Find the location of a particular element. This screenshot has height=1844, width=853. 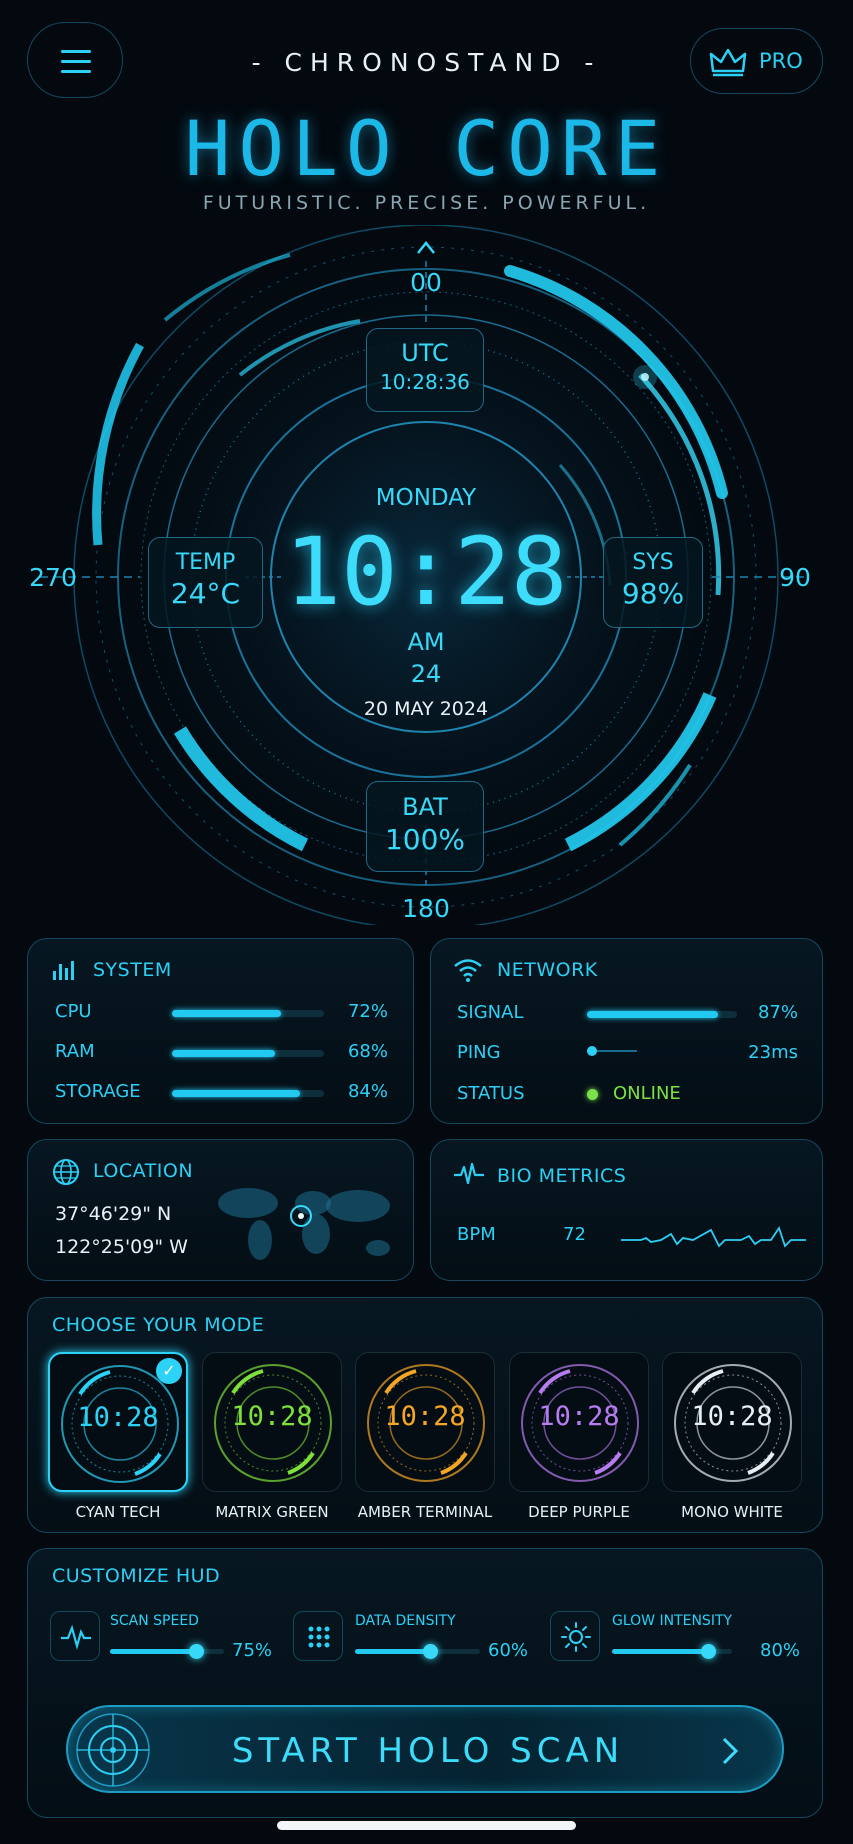

latitude: 37°46'29" N is located at coordinates (113, 1214).